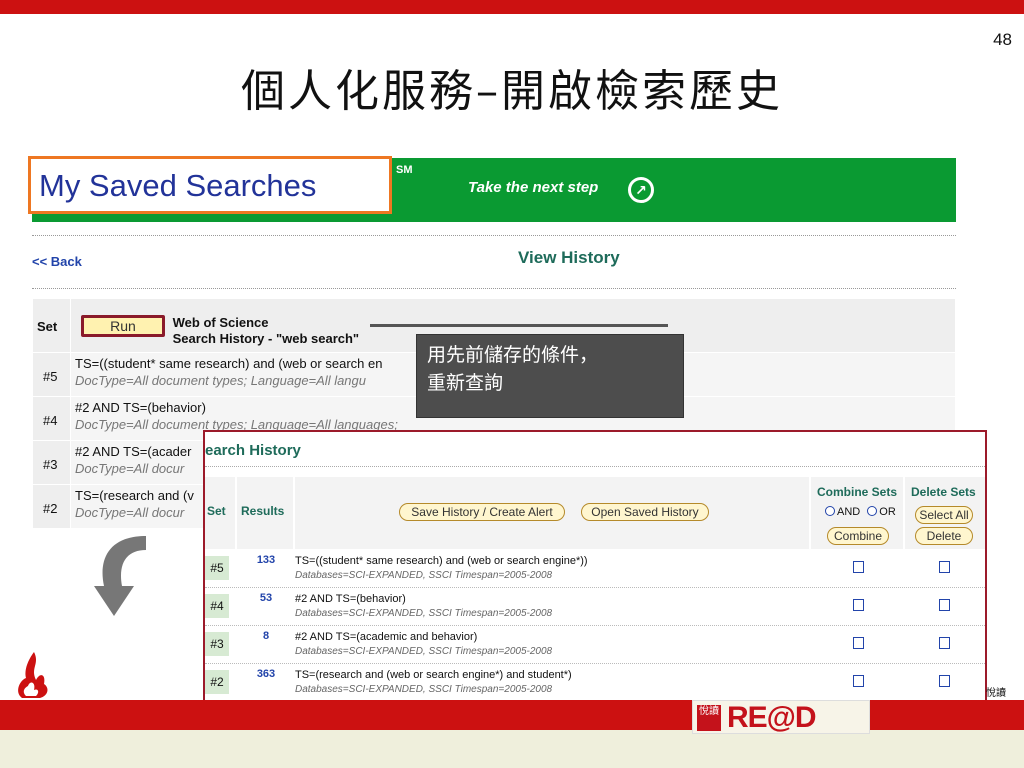  I want to click on results-count-link: 53, so click(266, 598).